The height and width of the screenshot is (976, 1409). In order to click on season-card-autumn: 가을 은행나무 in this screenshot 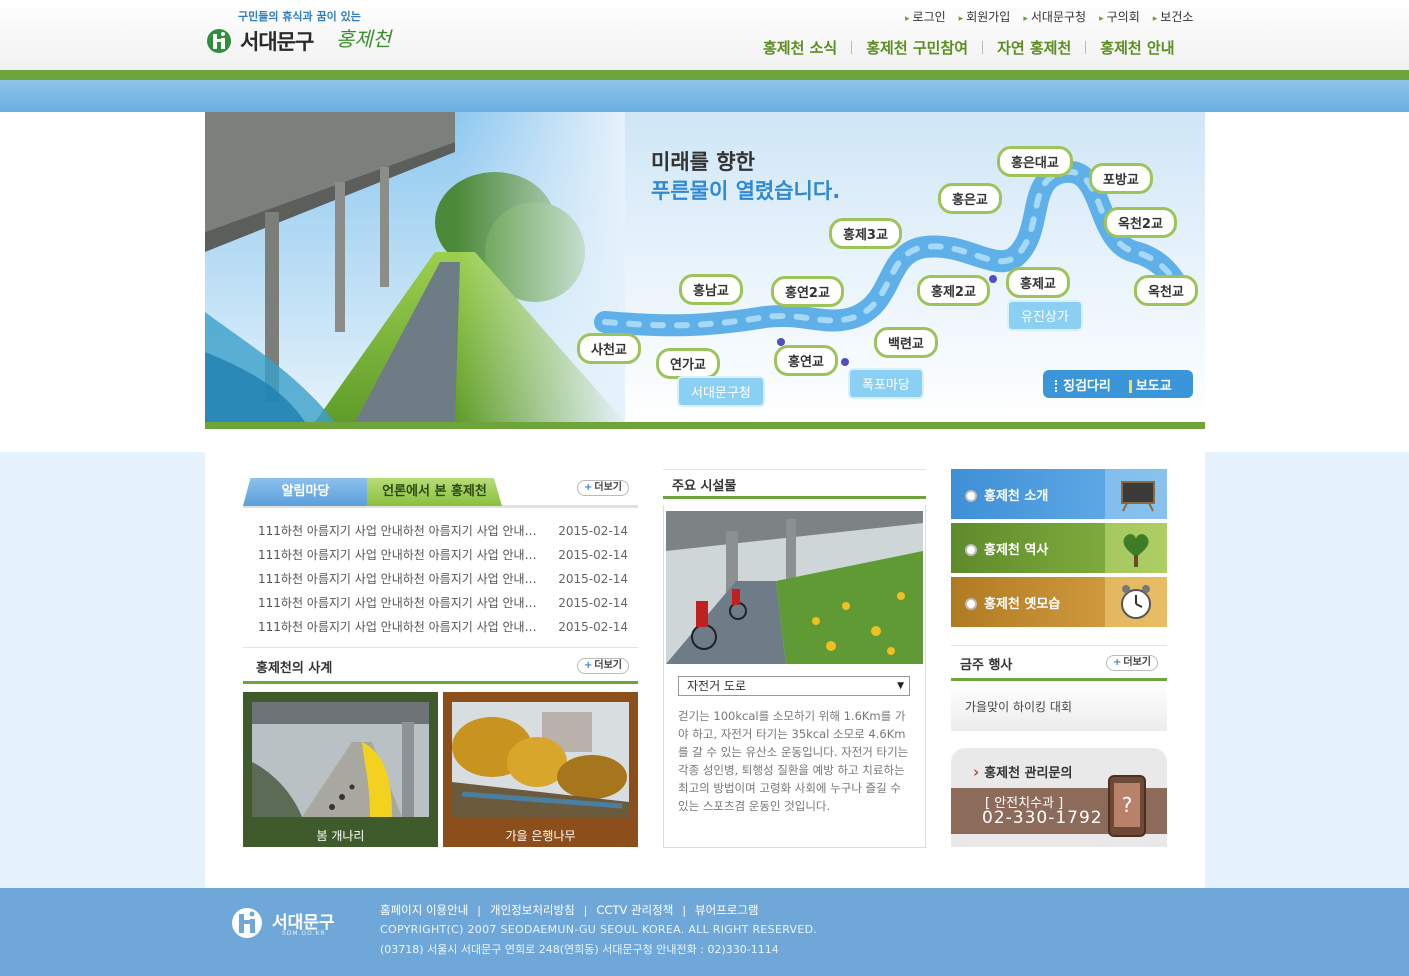, I will do `click(540, 769)`.